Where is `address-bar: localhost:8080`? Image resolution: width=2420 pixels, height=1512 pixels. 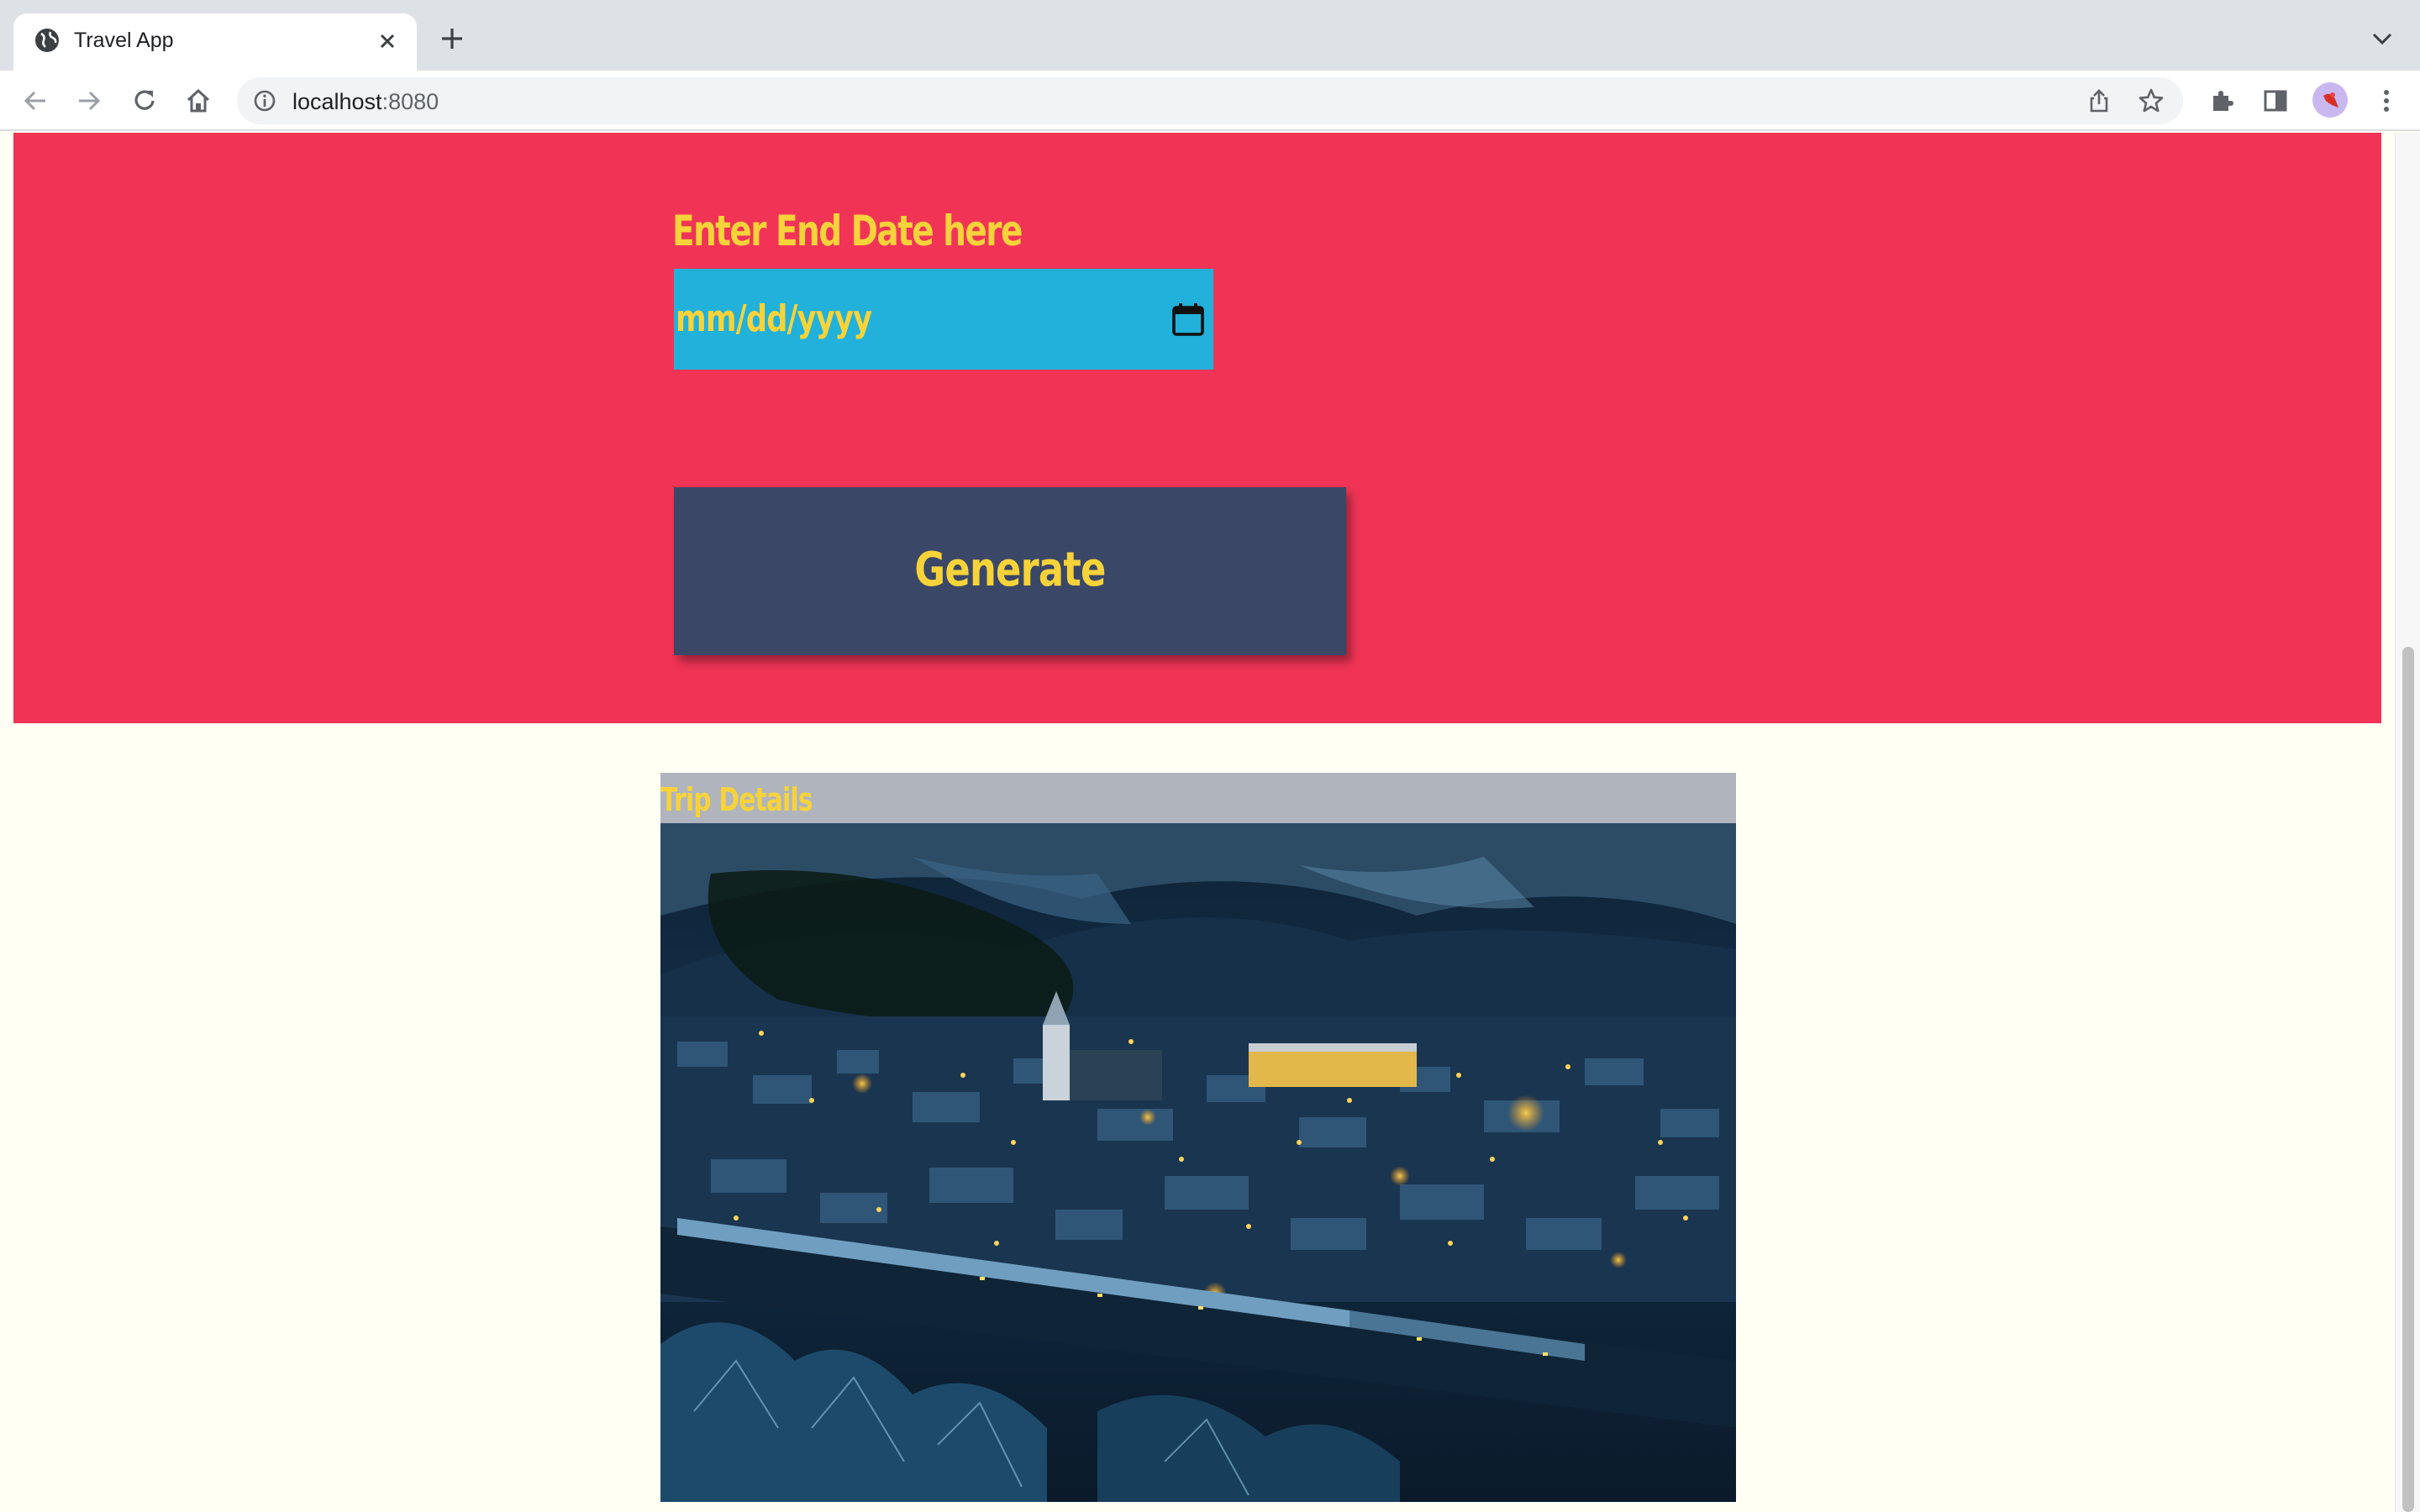 address-bar: localhost:8080 is located at coordinates (1210, 100).